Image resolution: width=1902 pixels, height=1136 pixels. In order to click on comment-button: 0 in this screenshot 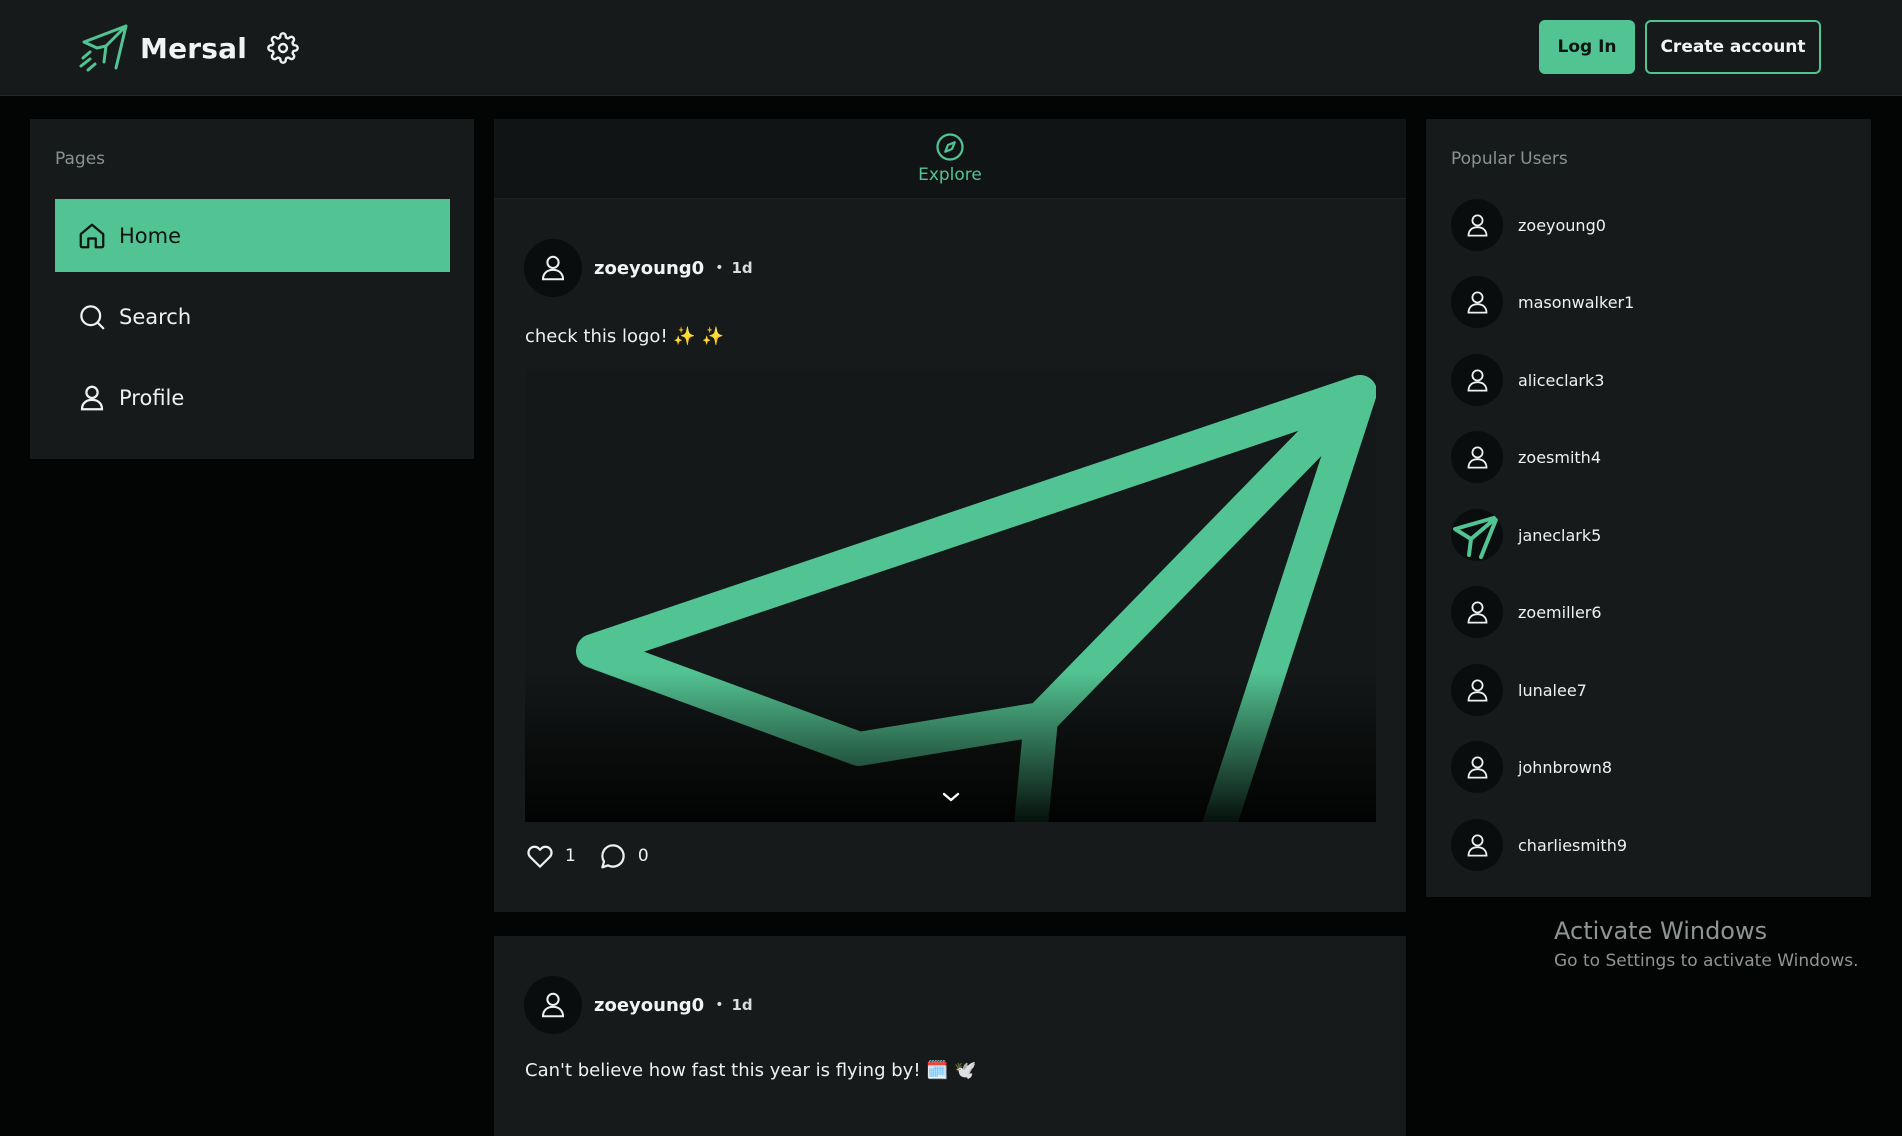, I will do `click(623, 856)`.